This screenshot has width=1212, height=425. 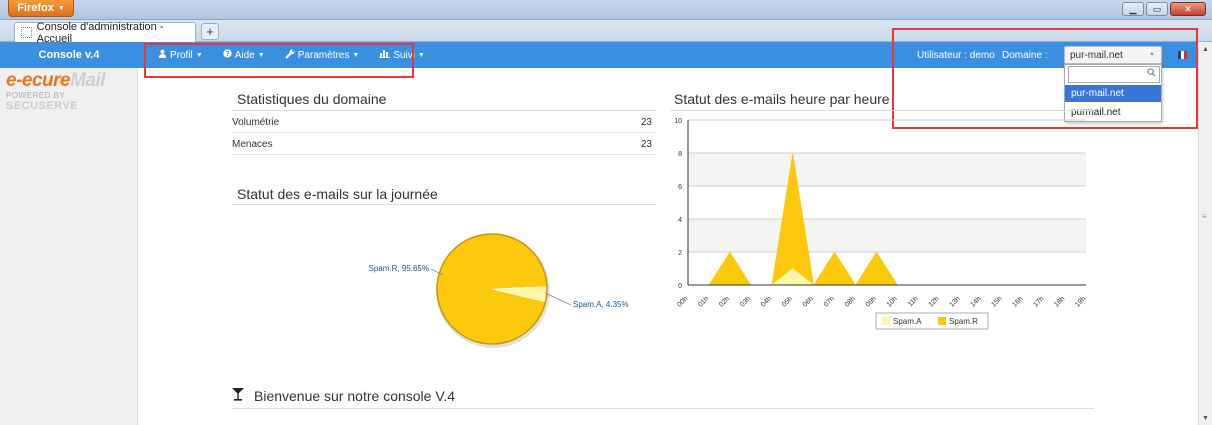 What do you see at coordinates (1205, 418) in the screenshot?
I see `scroll-down-icon: ▼` at bounding box center [1205, 418].